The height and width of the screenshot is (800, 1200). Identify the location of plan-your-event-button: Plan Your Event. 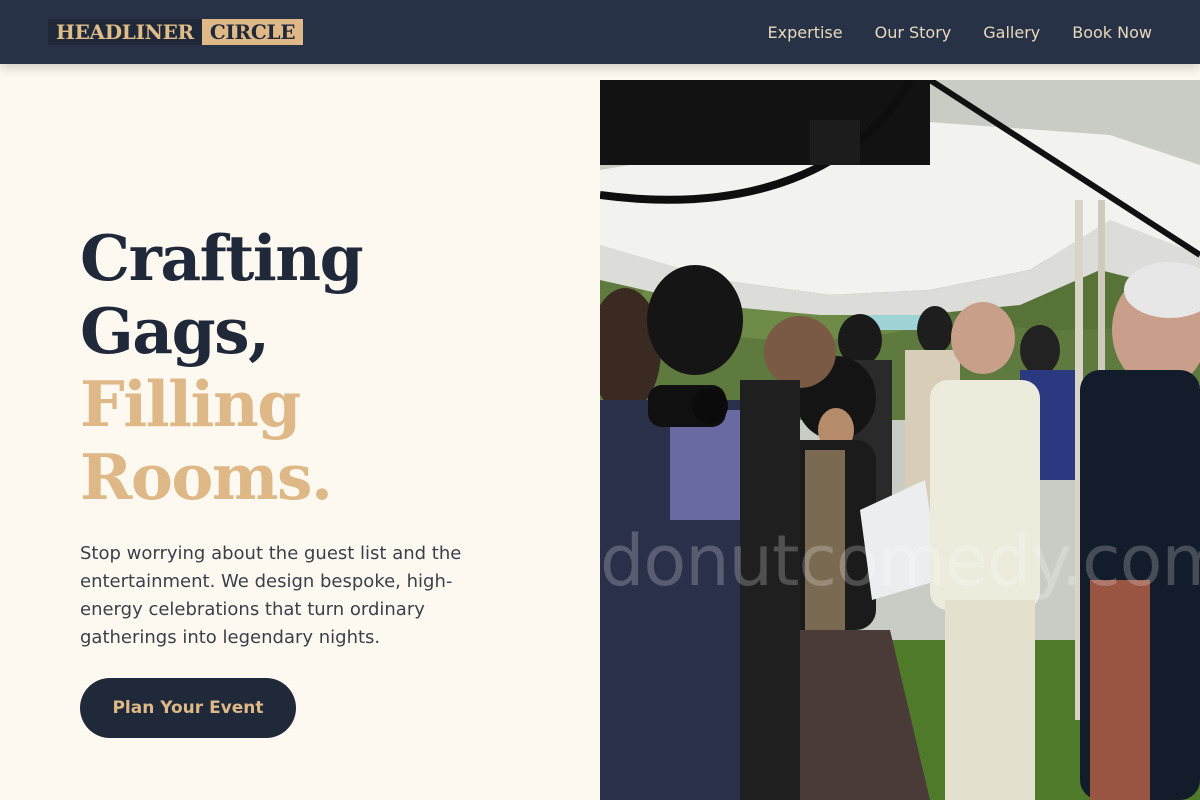
(188, 708).